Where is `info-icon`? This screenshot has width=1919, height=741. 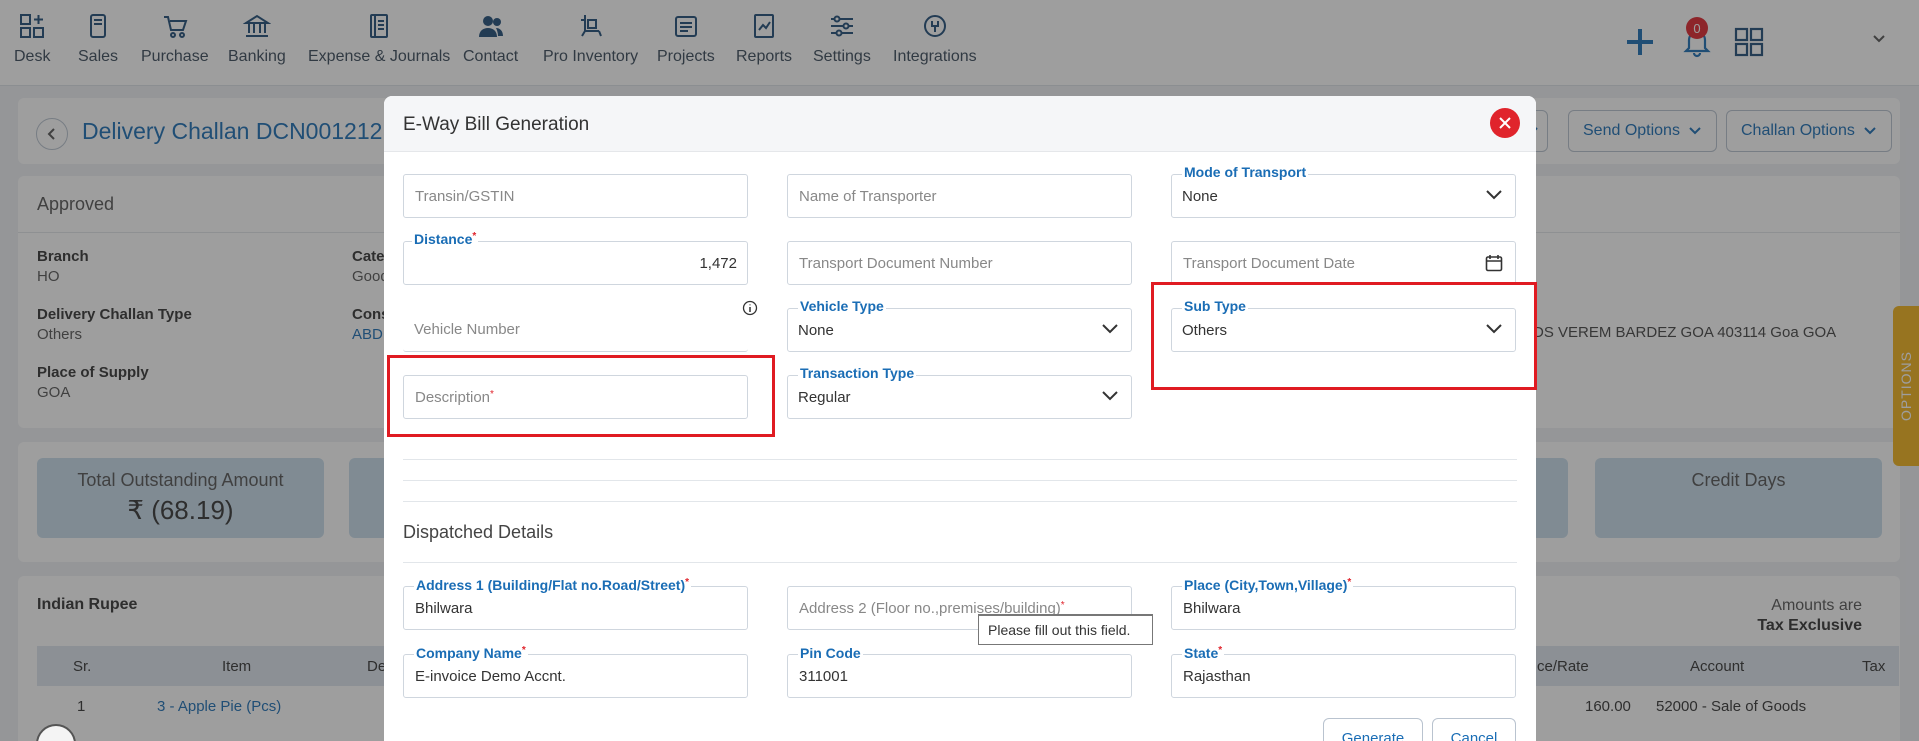 info-icon is located at coordinates (750, 308).